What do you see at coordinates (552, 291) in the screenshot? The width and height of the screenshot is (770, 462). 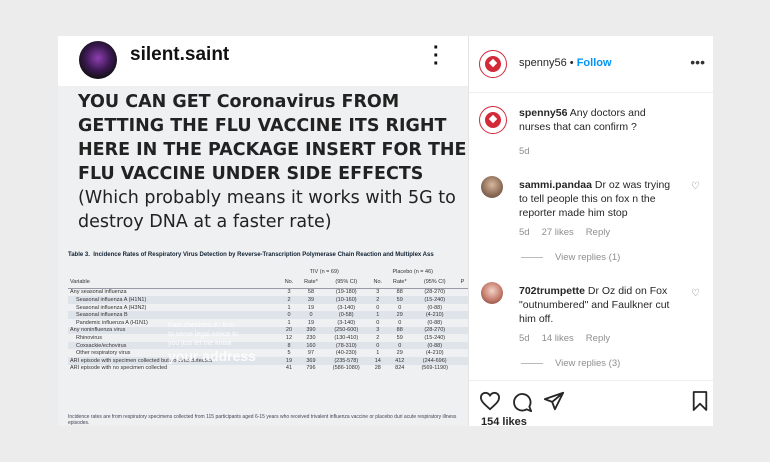 I see `comment-2-username: 702trumpette` at bounding box center [552, 291].